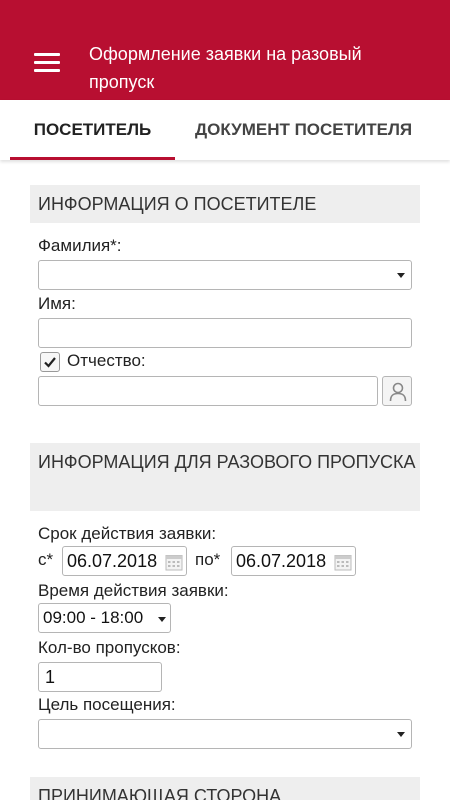 This screenshot has height=800, width=450. I want to click on patronymic-field, so click(208, 391).